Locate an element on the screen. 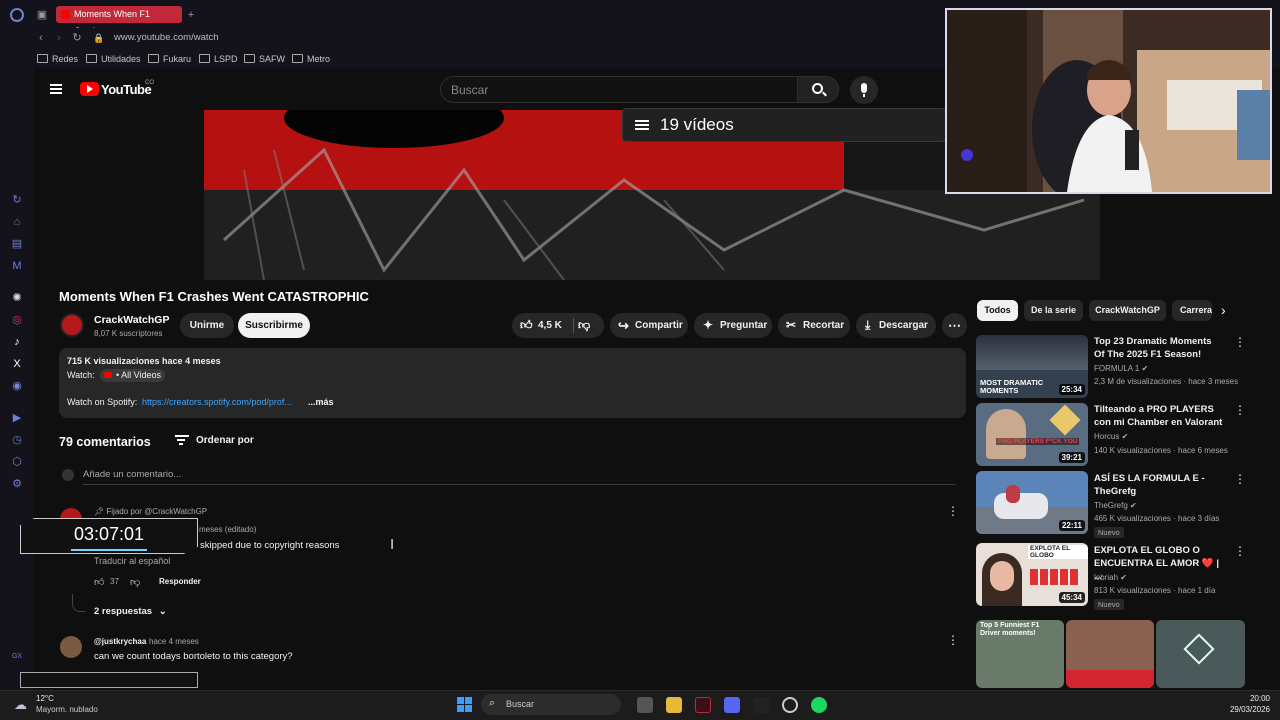 This screenshot has height=720, width=1280. weather-icon: ☁ is located at coordinates (20, 705).